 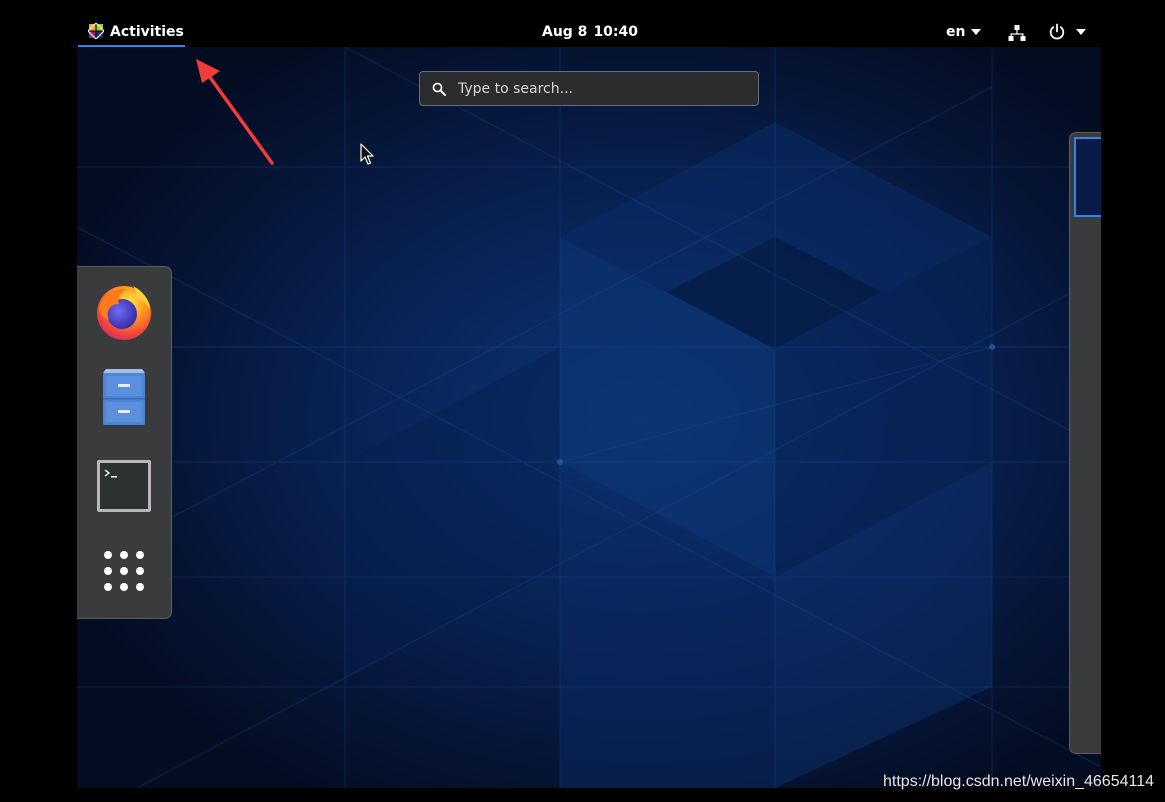 What do you see at coordinates (1017, 33) in the screenshot?
I see `network-wired-icon` at bounding box center [1017, 33].